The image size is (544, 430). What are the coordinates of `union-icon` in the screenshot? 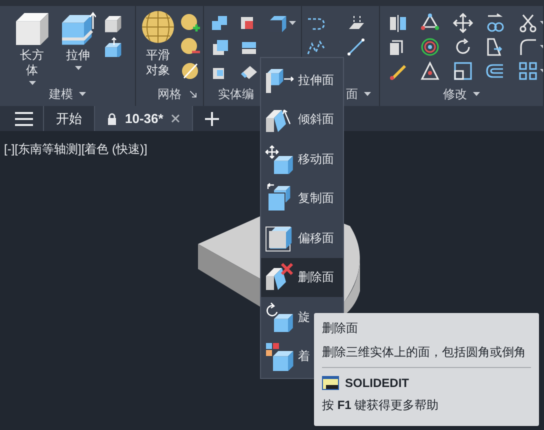 It's located at (220, 23).